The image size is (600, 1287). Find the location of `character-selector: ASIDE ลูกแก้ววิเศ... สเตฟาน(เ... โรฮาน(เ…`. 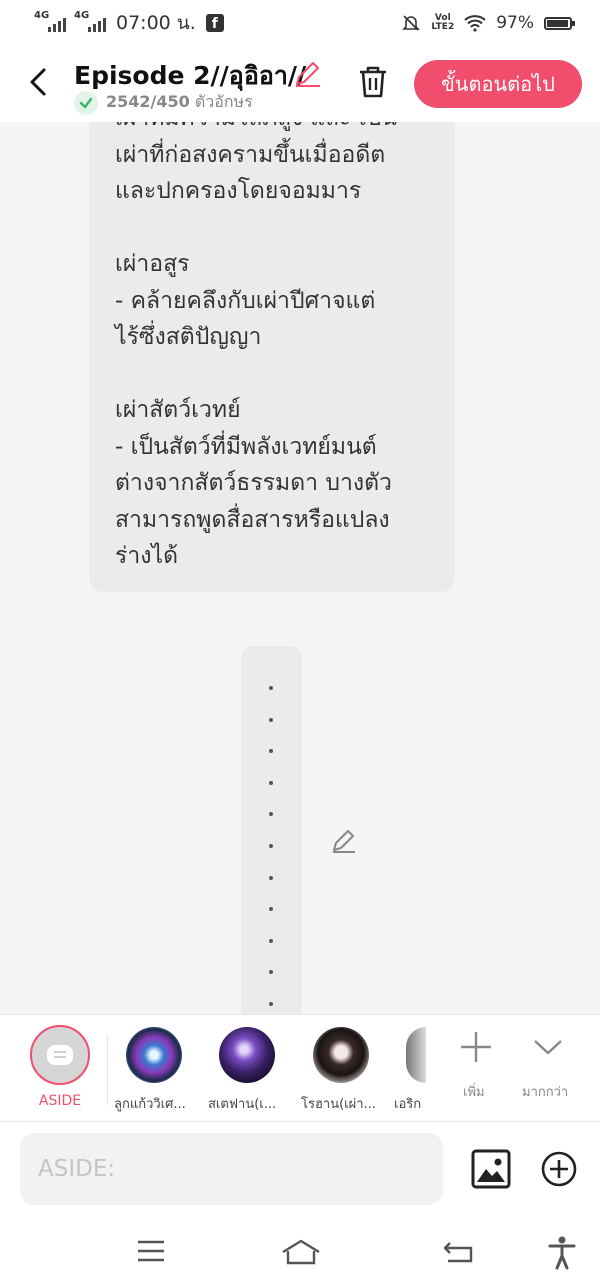

character-selector: ASIDE ลูกแก้ววิเศ... สเตฟาน(เ... โรฮาน(เ… is located at coordinates (300, 1068).